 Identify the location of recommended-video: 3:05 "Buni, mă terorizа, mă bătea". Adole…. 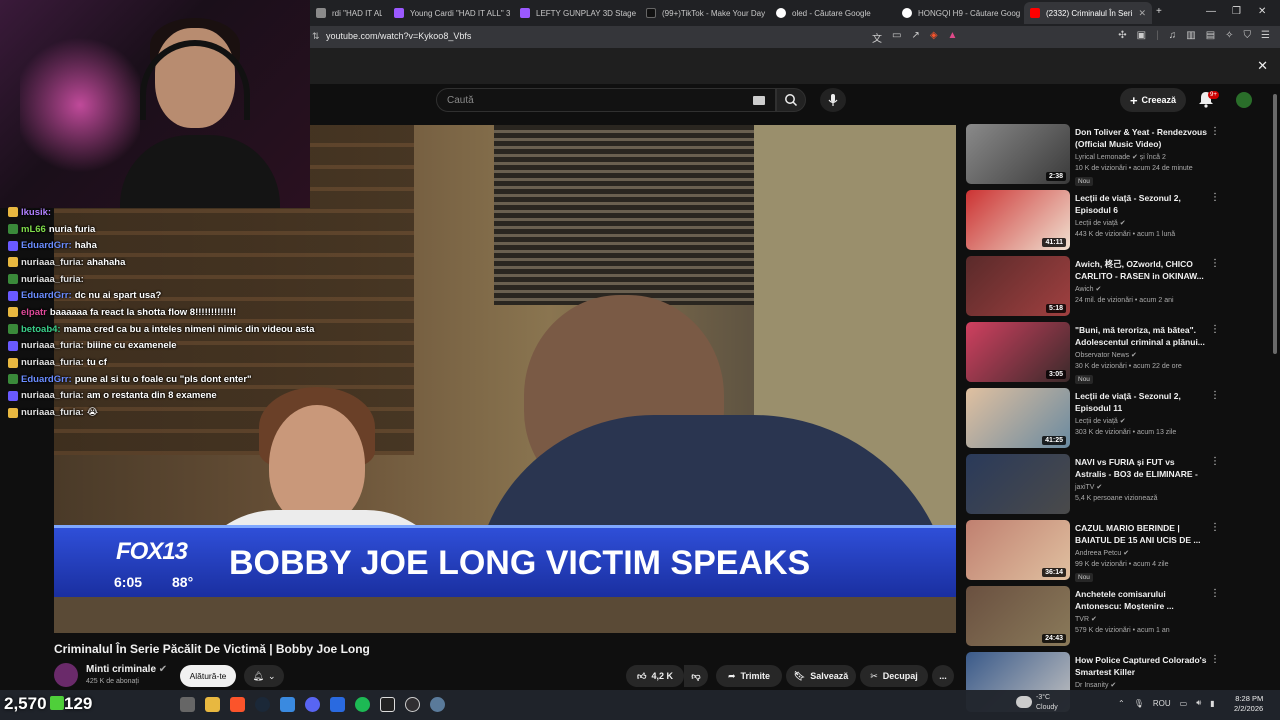
(1093, 355).